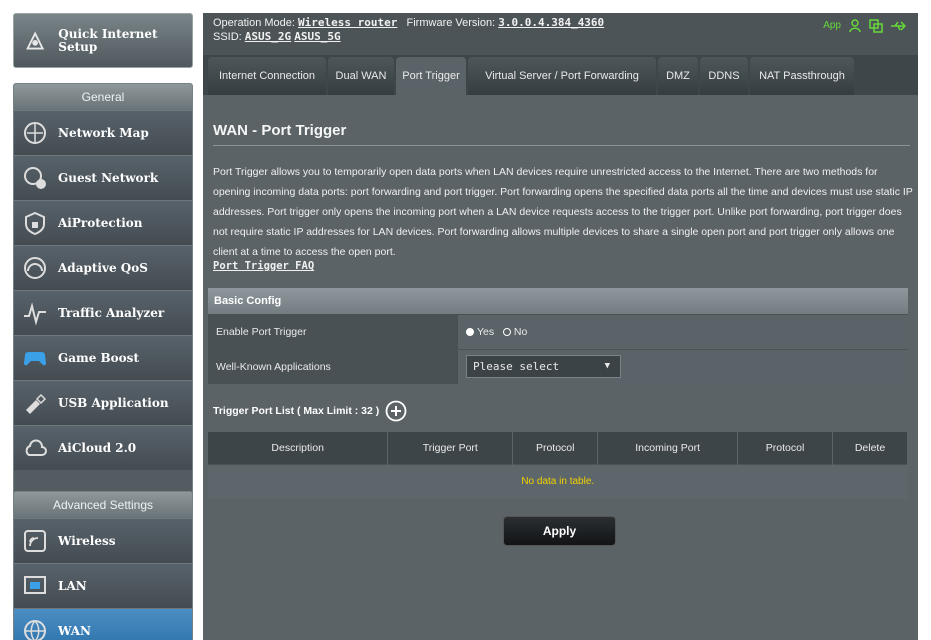  What do you see at coordinates (35, 314) in the screenshot?
I see `traffic-analyzer-icon` at bounding box center [35, 314].